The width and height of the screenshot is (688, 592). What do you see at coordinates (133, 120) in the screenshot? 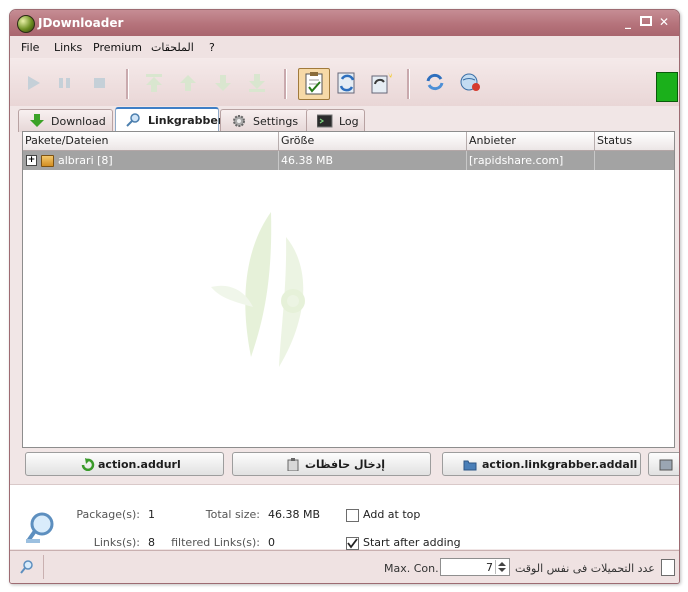
I see `magnifier-icon` at bounding box center [133, 120].